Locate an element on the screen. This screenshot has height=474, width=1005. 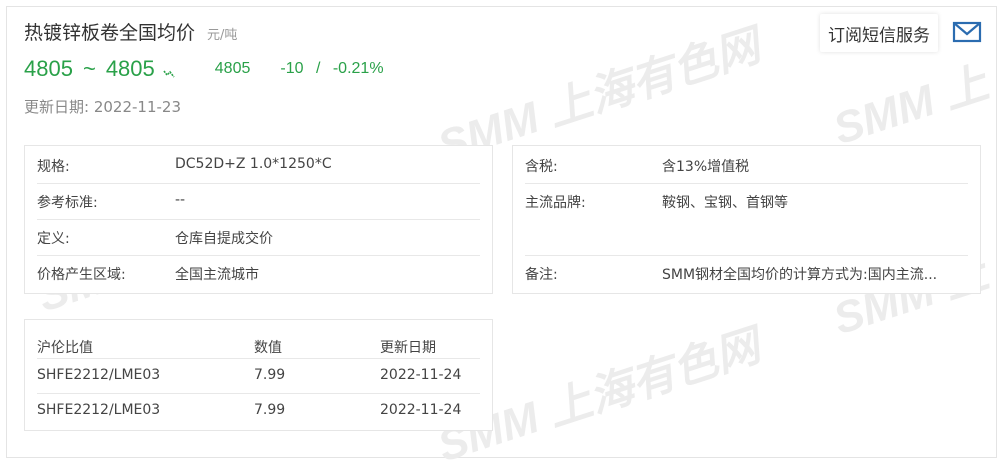
change-percent: -0.21% is located at coordinates (358, 68).